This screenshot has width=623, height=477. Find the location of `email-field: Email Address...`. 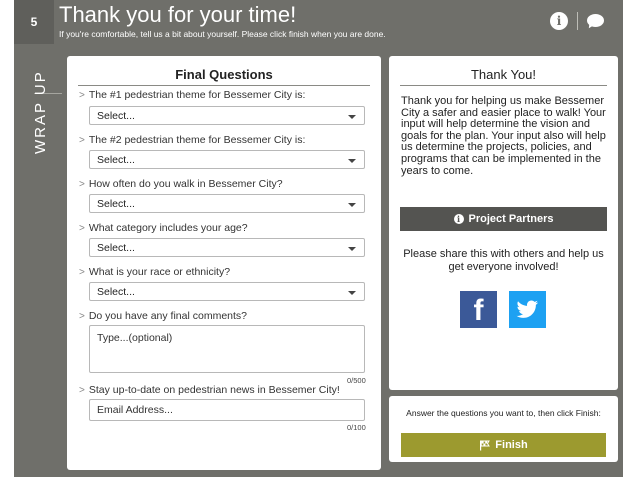

email-field: Email Address... is located at coordinates (227, 410).